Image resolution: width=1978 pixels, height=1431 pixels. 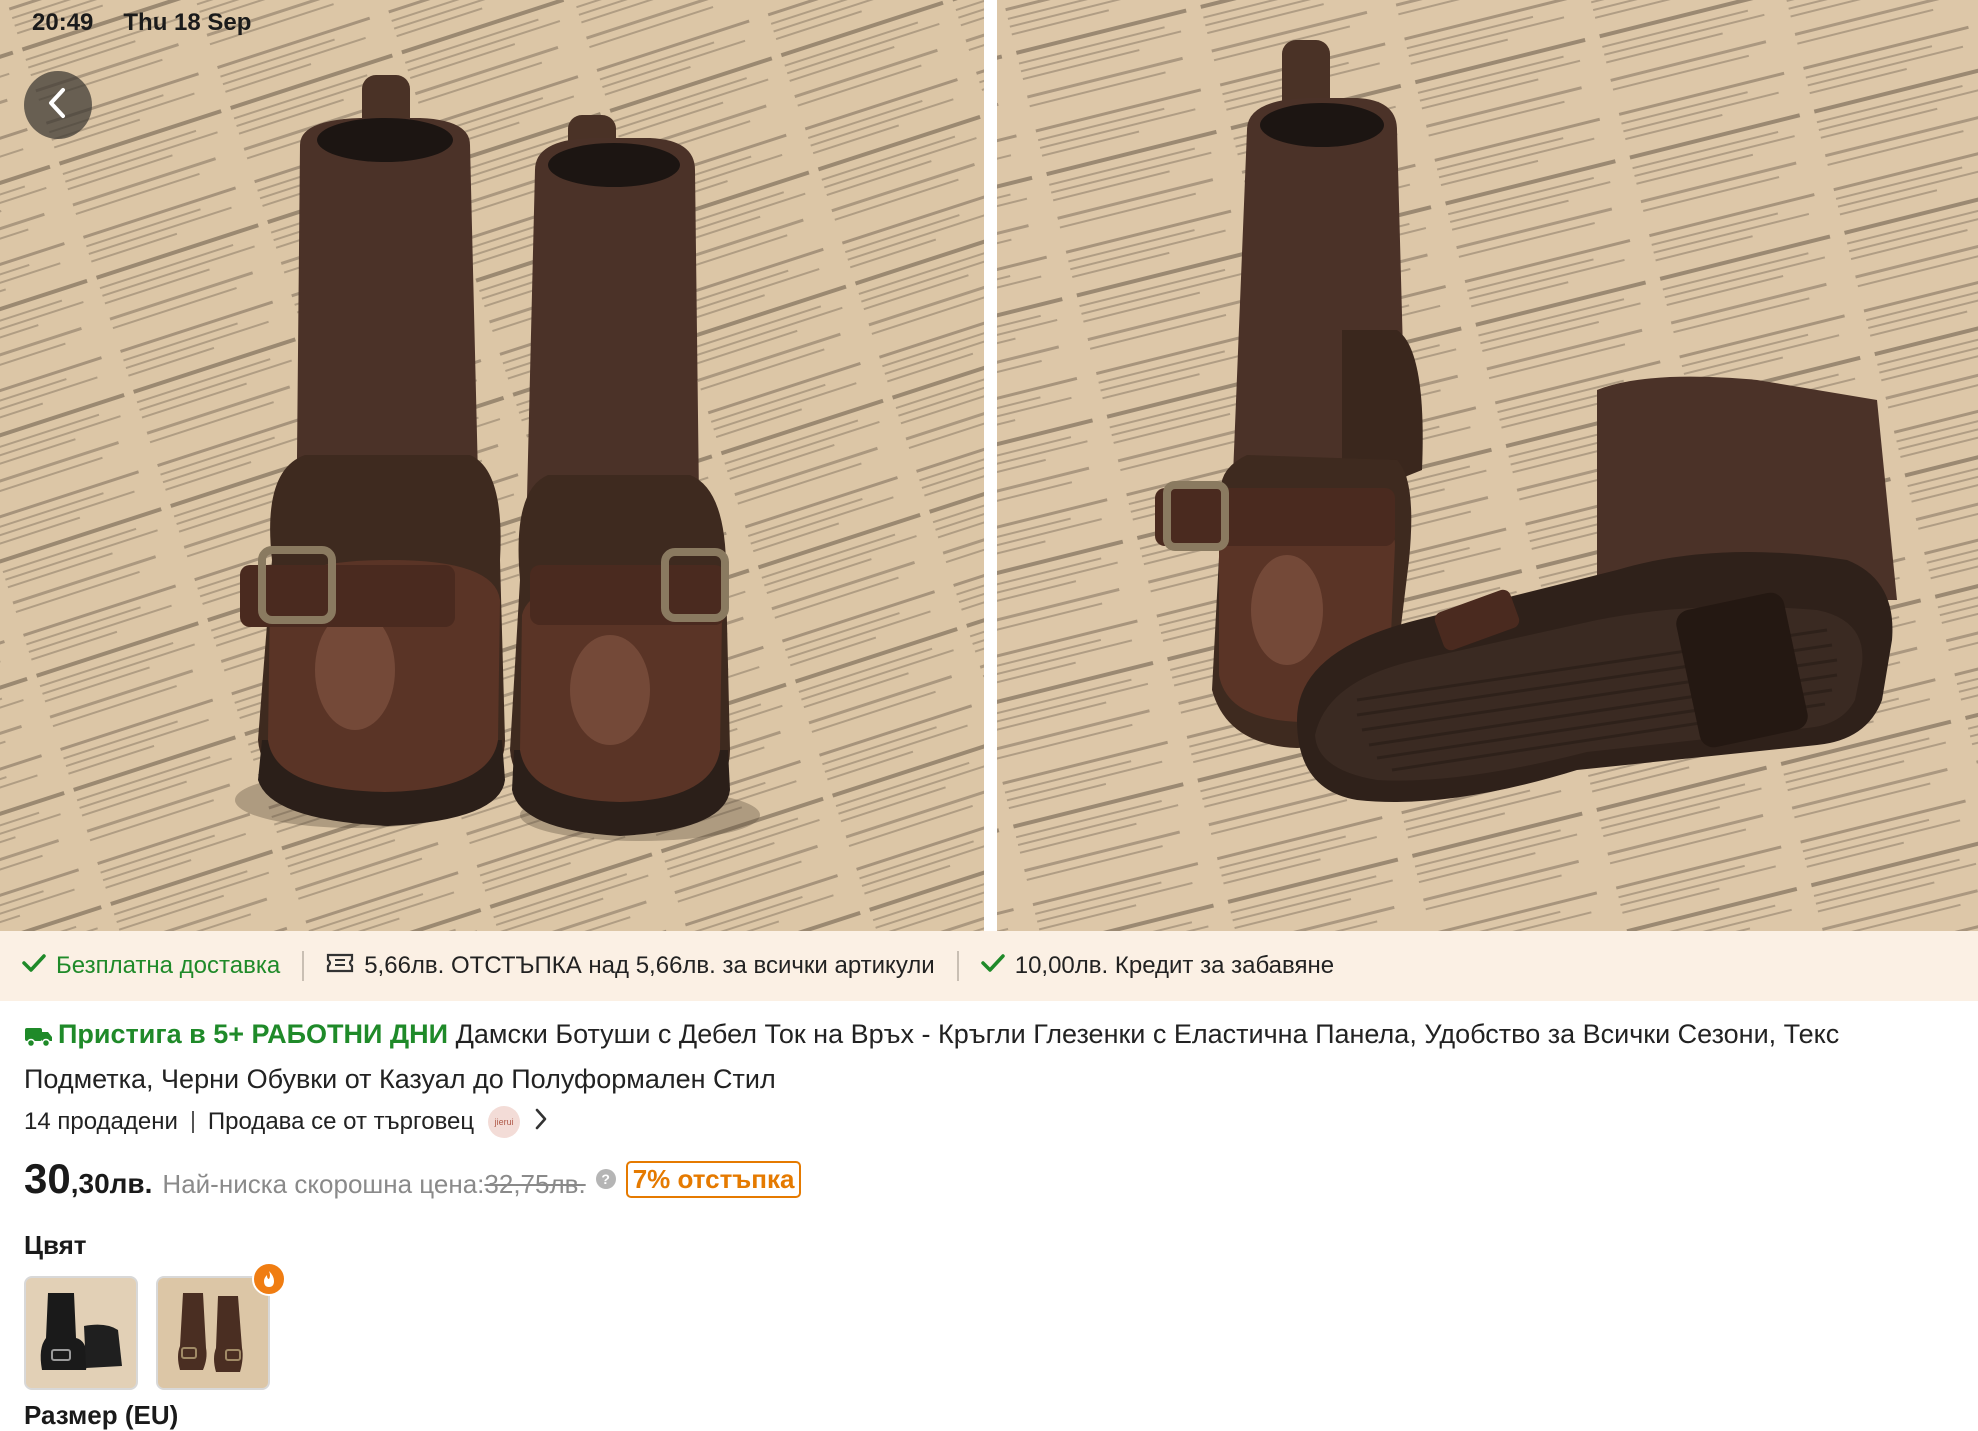 I want to click on back-button, so click(x=58, y=105).